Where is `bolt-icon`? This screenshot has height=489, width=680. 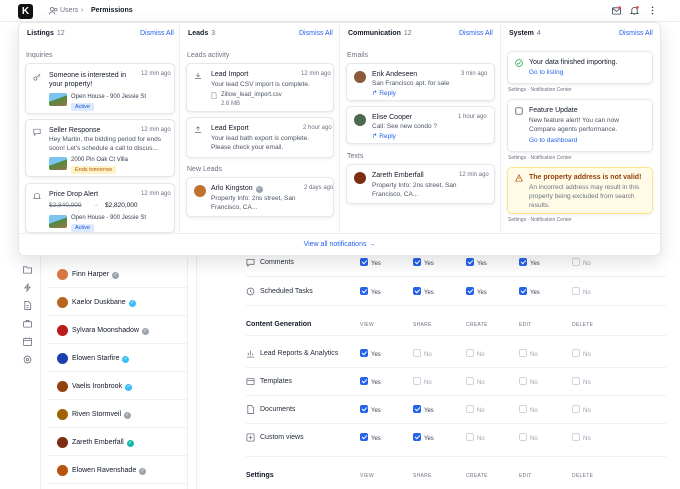 bolt-icon is located at coordinates (27, 287).